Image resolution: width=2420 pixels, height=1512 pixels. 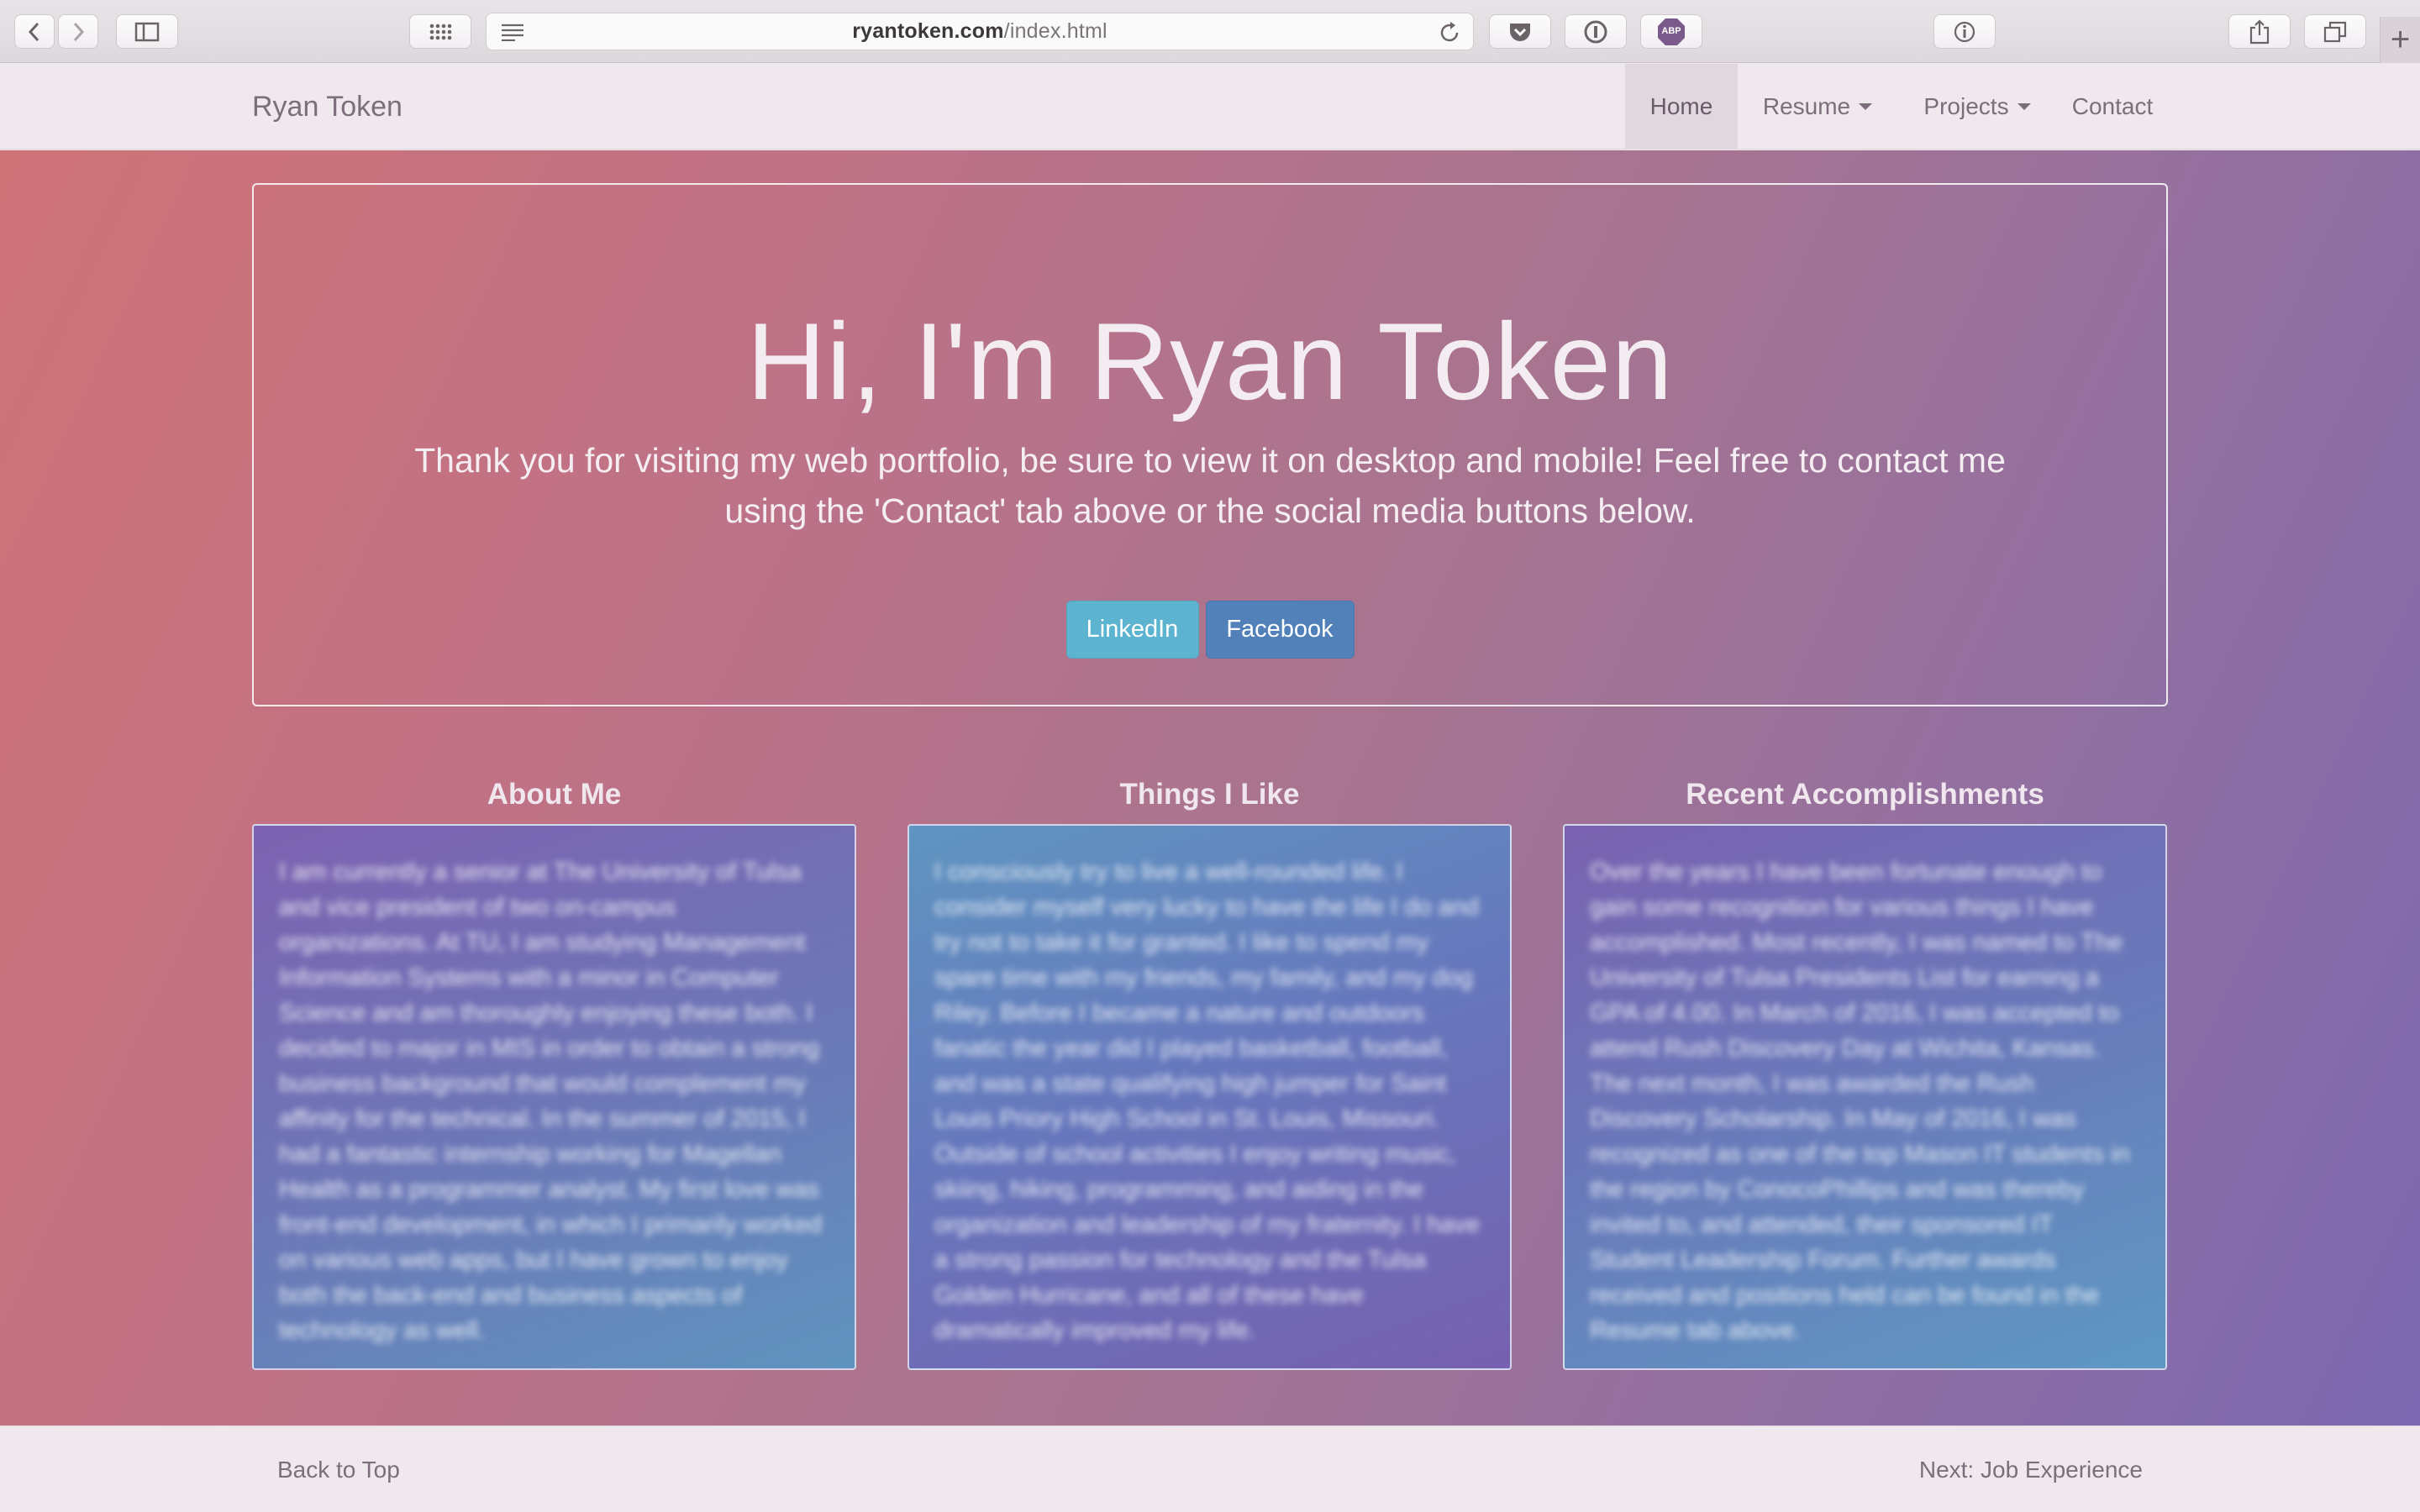 I want to click on plus-icon: +, so click(x=2400, y=39).